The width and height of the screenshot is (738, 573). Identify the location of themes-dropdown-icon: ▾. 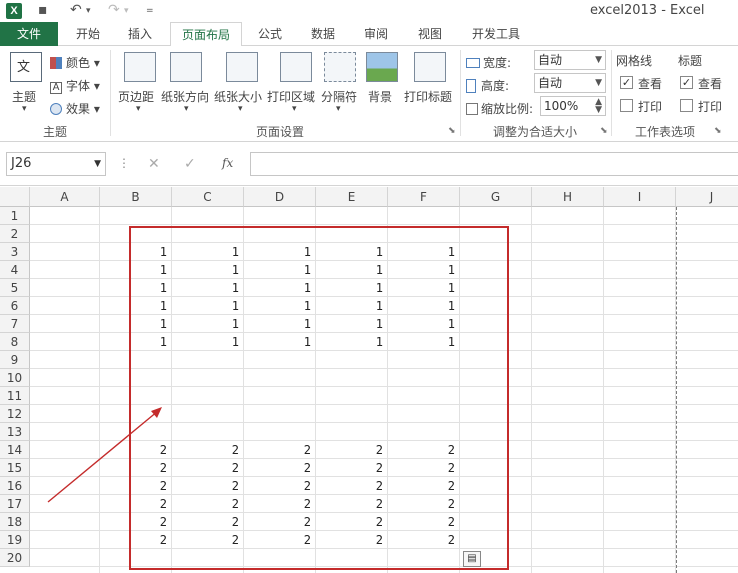
(24, 109).